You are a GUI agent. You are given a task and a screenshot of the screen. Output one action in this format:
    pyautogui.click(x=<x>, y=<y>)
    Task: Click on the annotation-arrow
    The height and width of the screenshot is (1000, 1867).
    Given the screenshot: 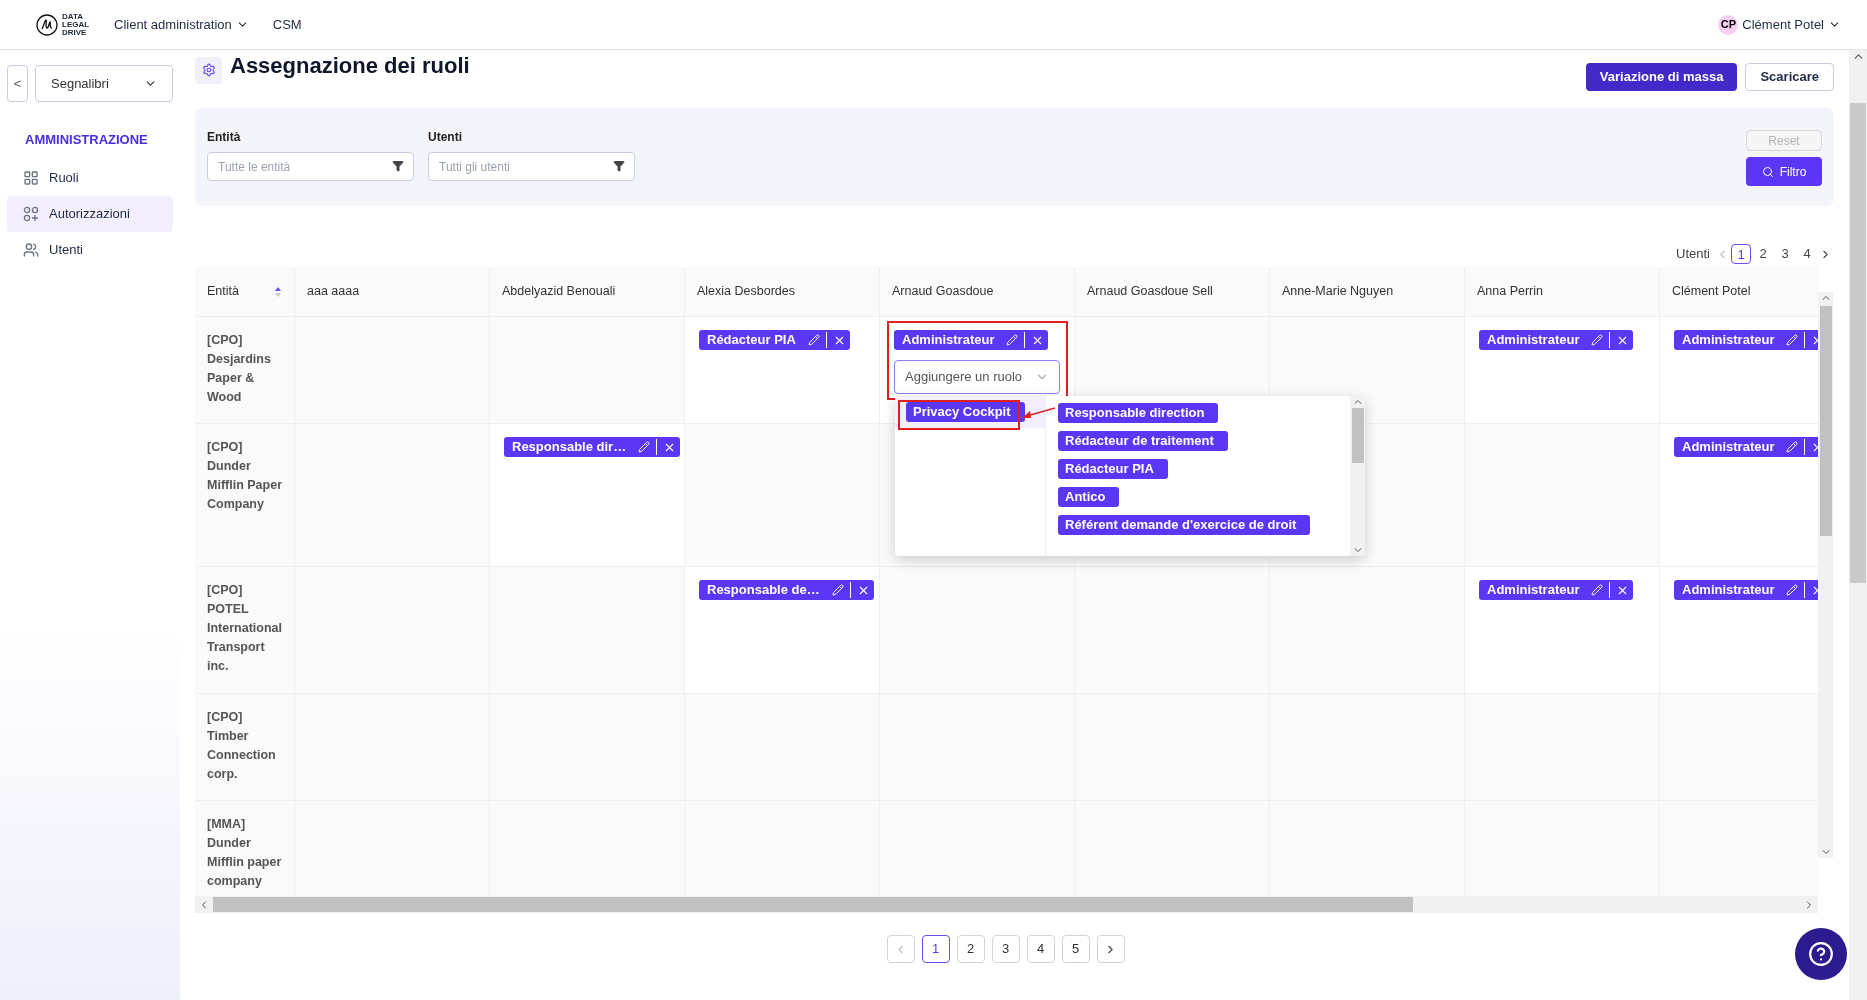 What is the action you would take?
    pyautogui.click(x=1038, y=413)
    